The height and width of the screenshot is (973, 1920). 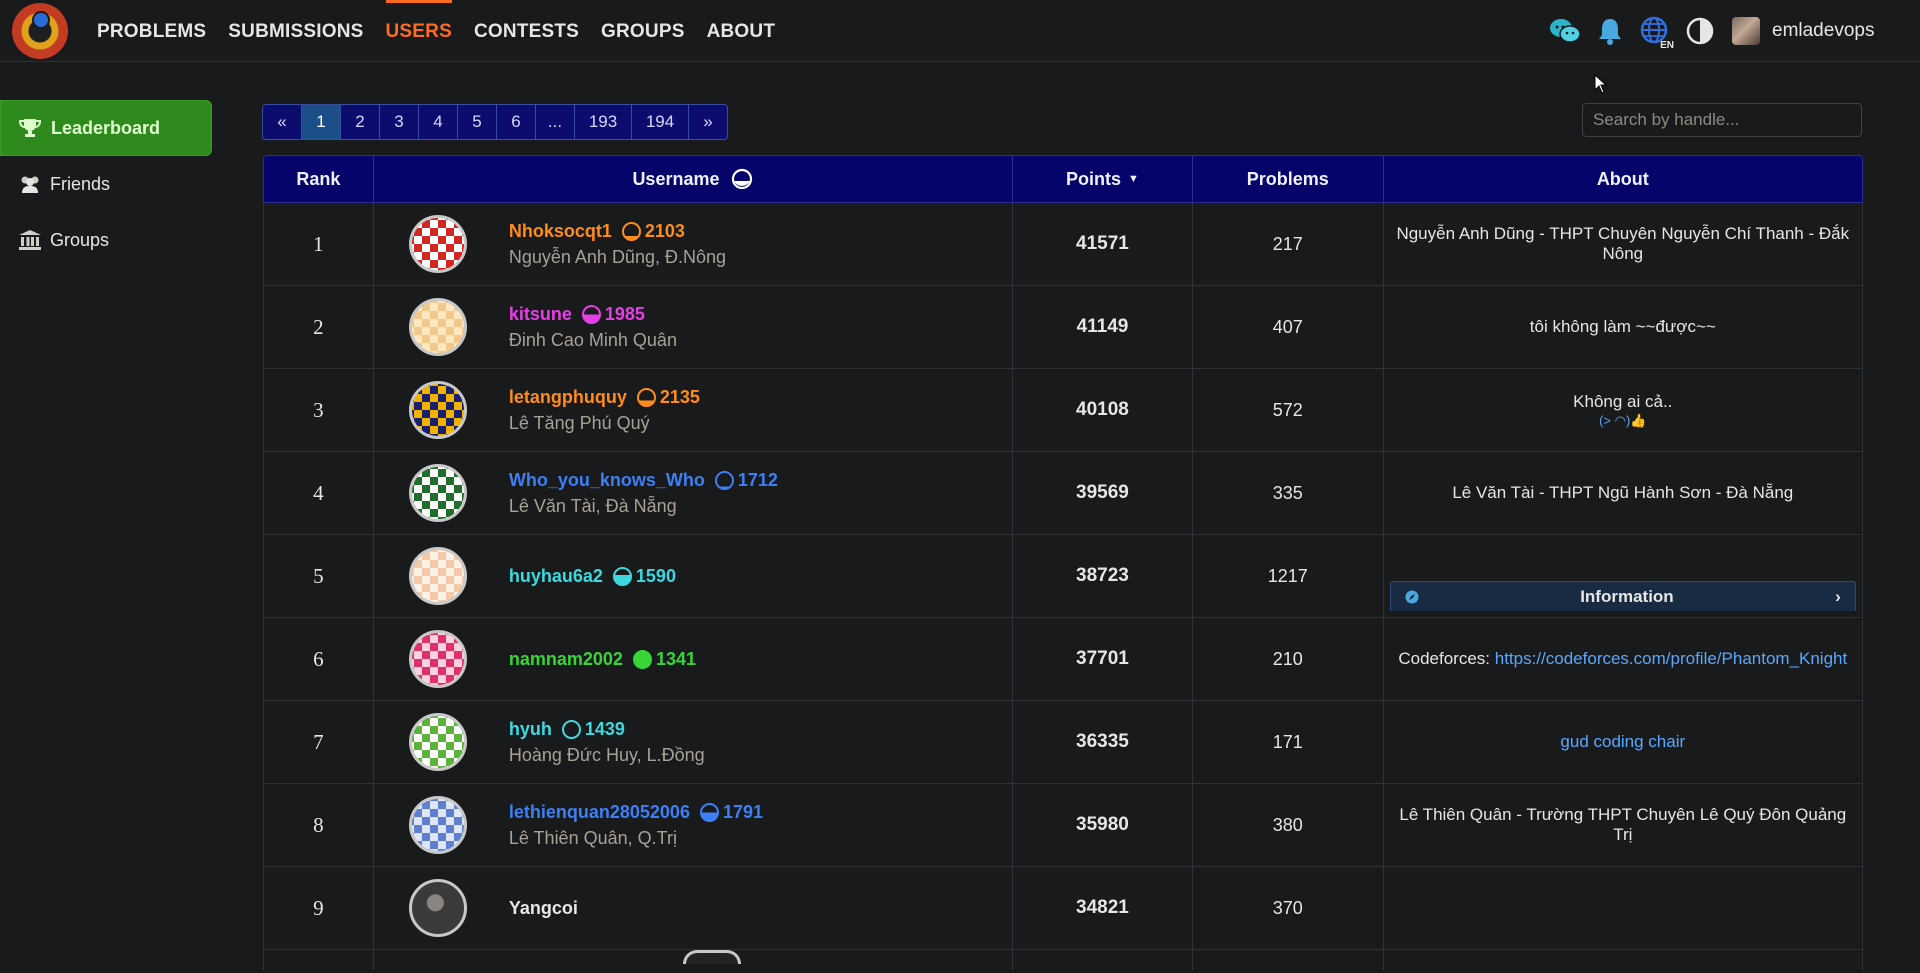 What do you see at coordinates (742, 811) in the screenshot?
I see `user-rating: 1791` at bounding box center [742, 811].